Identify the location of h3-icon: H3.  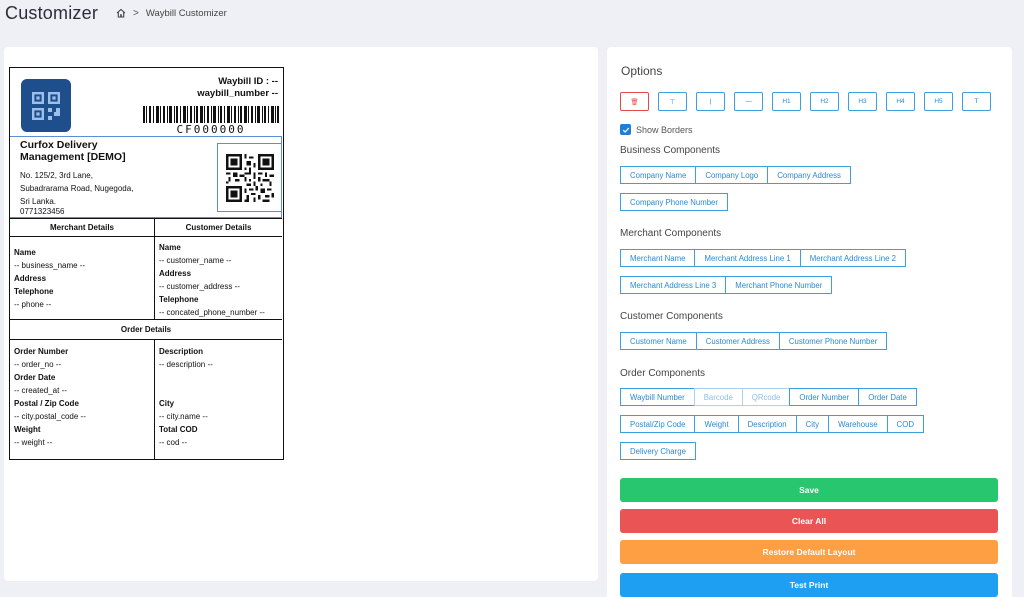
(862, 101).